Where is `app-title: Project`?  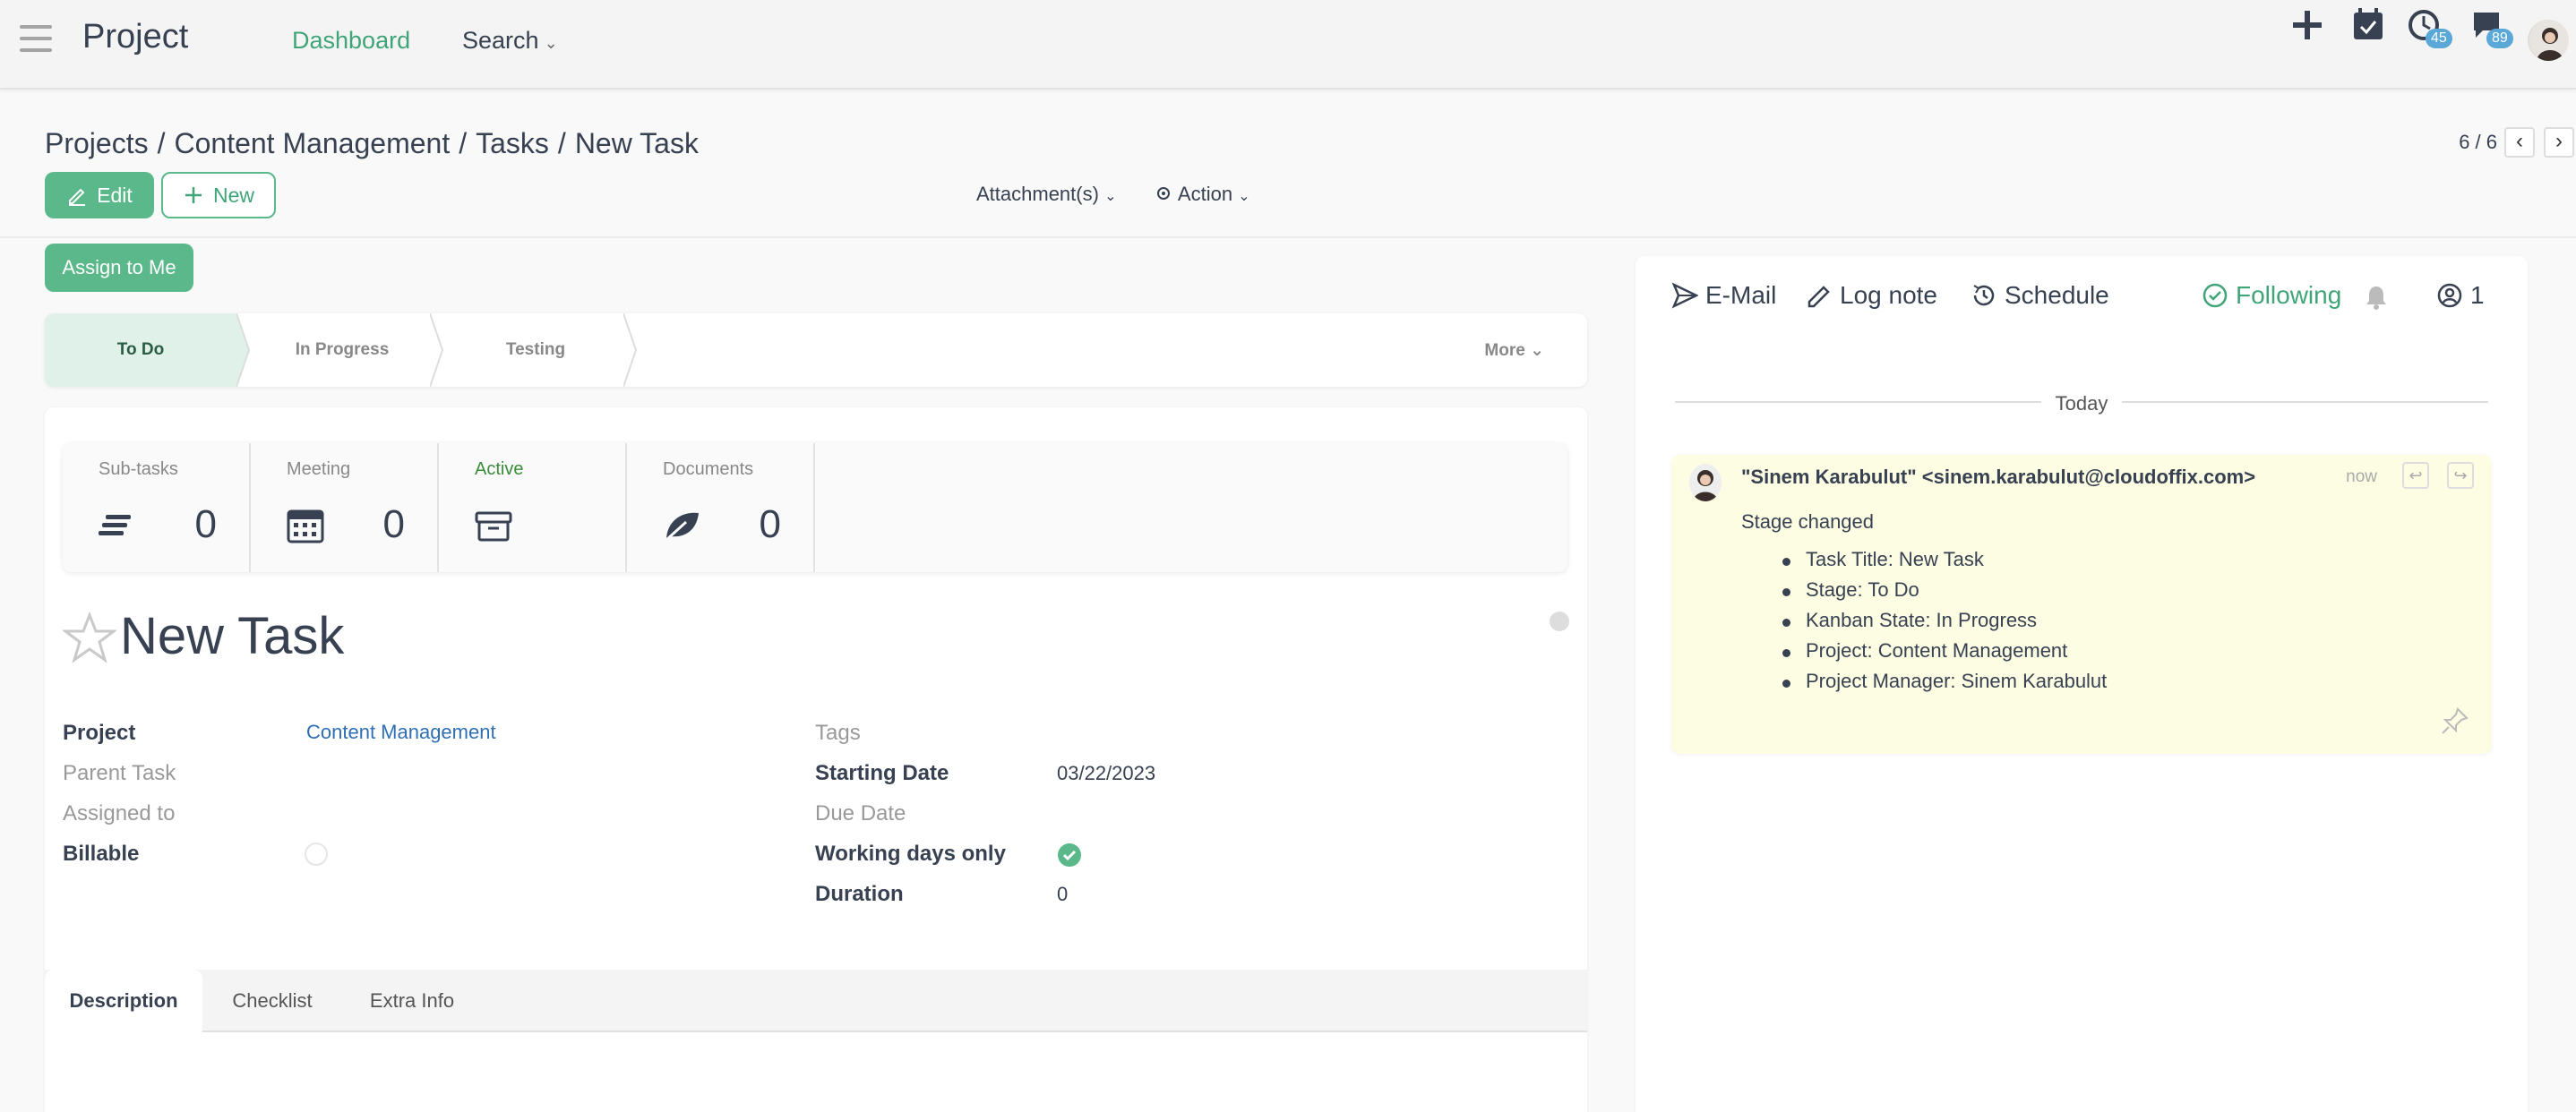 app-title: Project is located at coordinates (135, 37).